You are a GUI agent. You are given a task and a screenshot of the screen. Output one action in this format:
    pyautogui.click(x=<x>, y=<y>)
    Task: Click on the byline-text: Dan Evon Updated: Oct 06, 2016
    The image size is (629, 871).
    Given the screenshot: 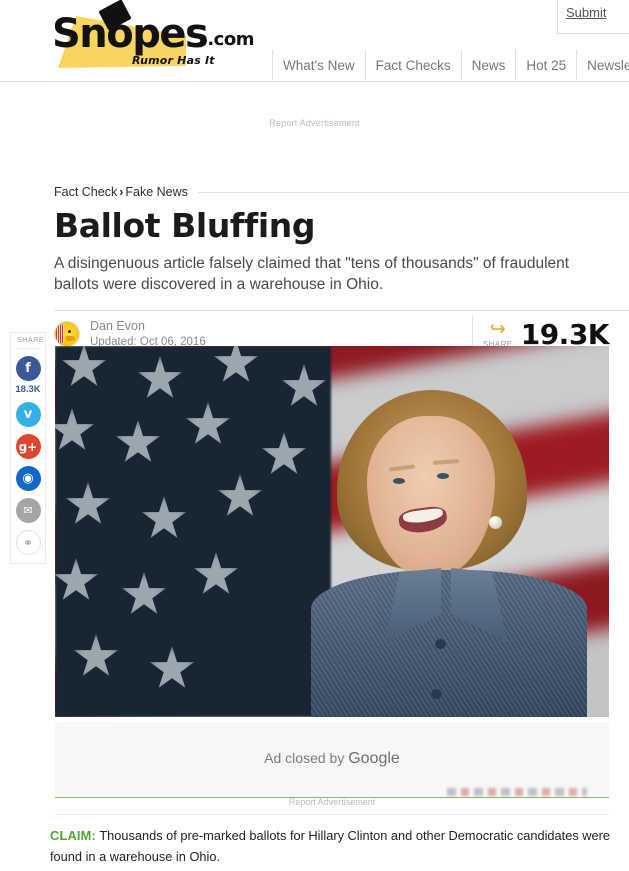 What is the action you would take?
    pyautogui.click(x=148, y=334)
    